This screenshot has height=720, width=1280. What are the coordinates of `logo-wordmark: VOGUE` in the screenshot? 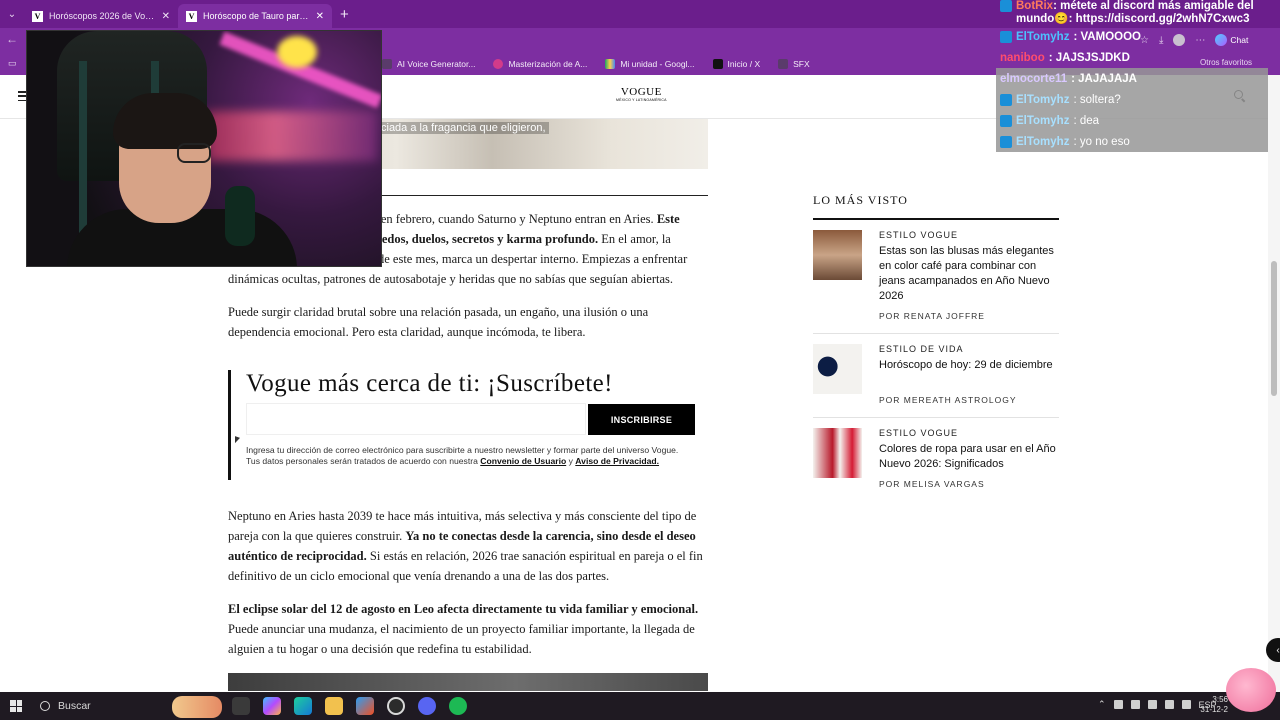 It's located at (641, 92).